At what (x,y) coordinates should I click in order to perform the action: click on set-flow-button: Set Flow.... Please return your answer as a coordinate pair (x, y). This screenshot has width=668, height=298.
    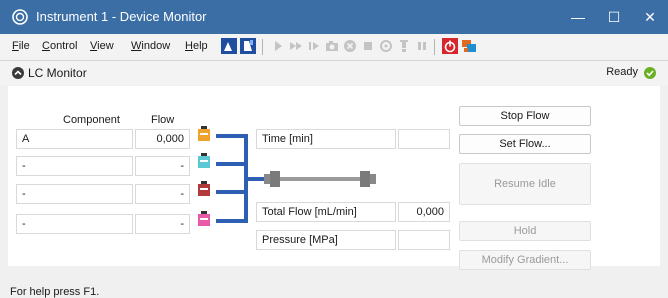
    Looking at the image, I should click on (525, 144).